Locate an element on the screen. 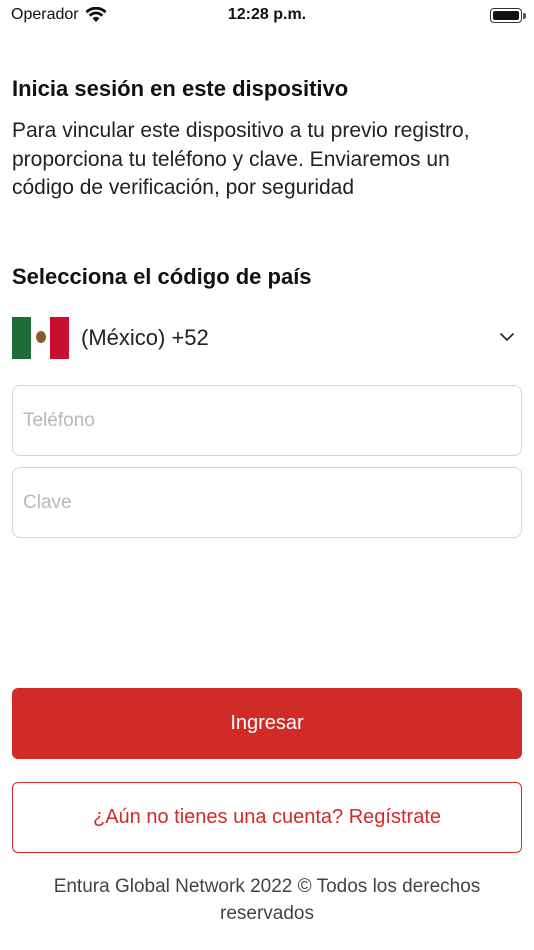  battery-icon is located at coordinates (506, 15).